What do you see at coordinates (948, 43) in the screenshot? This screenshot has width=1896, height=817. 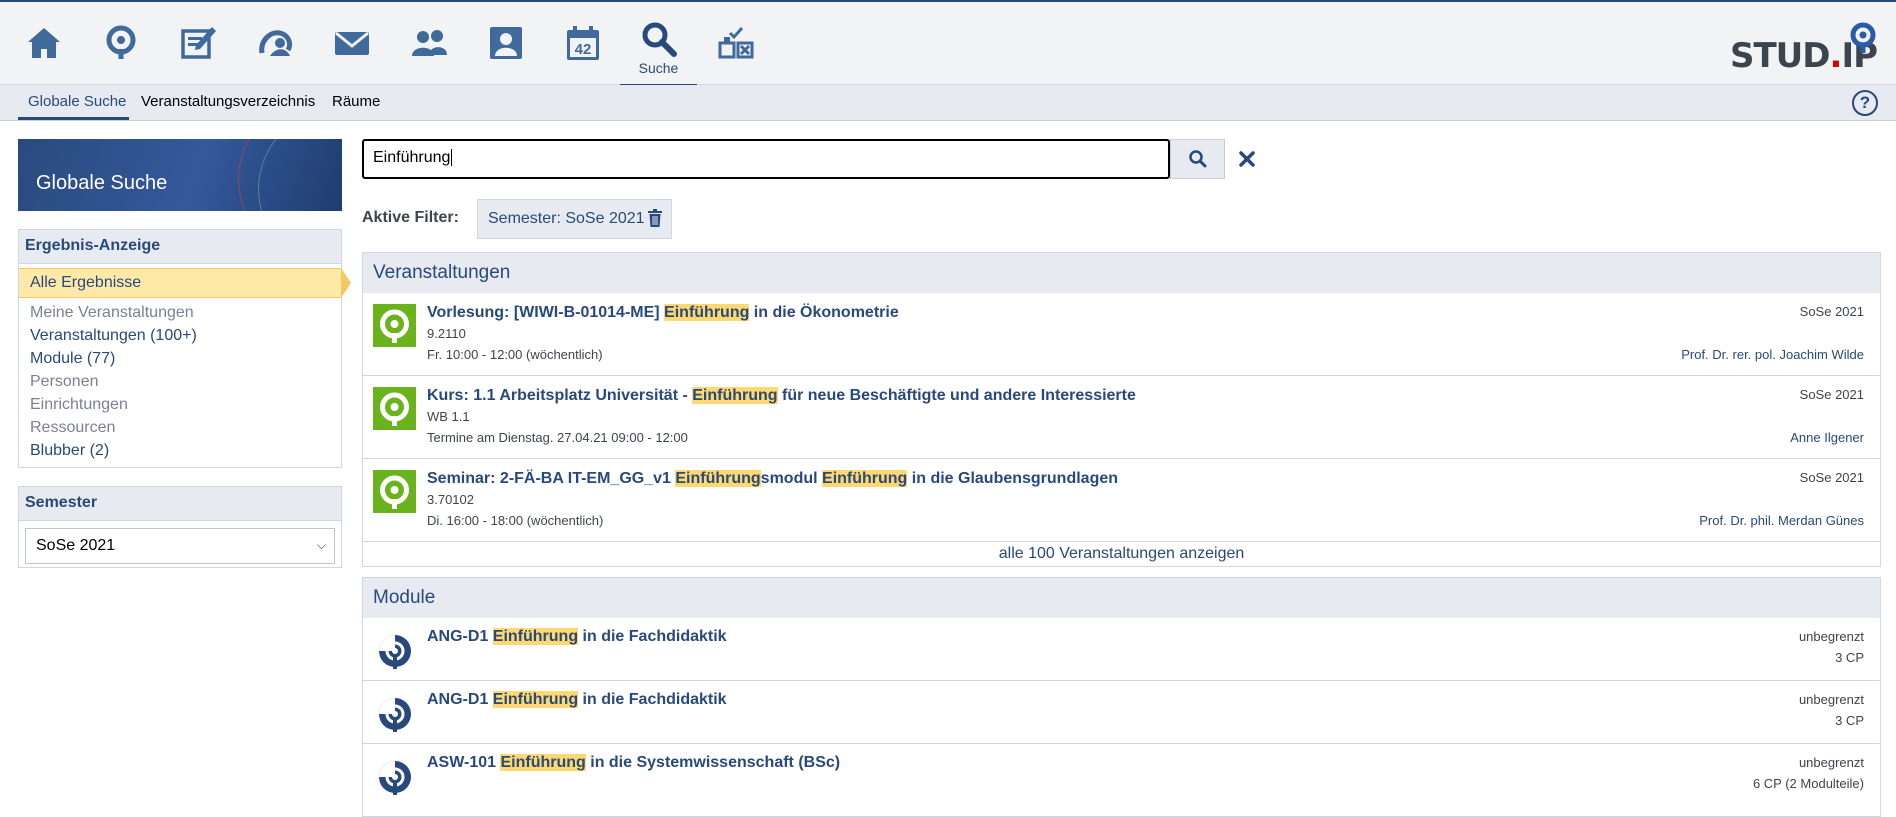 I see `top-navigation: 42 Suche STUD.IP` at bounding box center [948, 43].